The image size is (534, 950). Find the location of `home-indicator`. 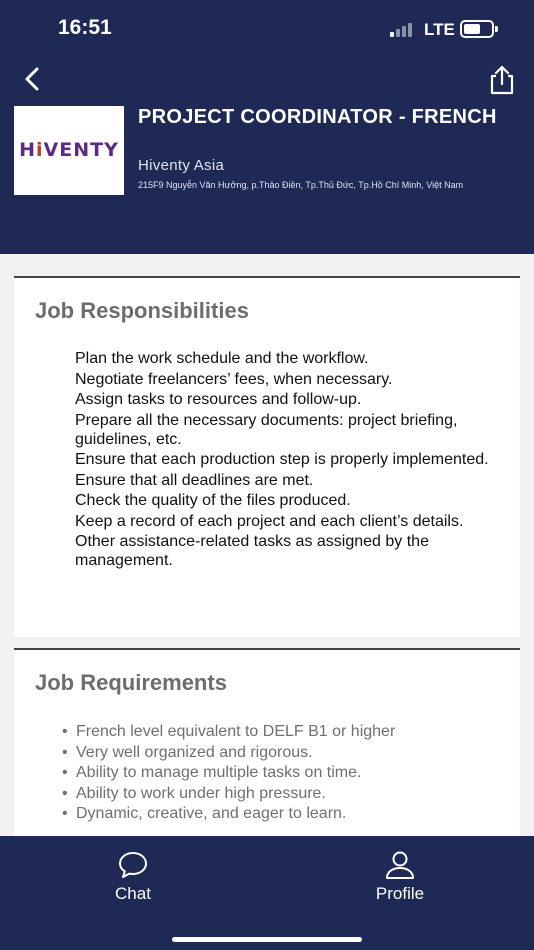

home-indicator is located at coordinates (267, 939).